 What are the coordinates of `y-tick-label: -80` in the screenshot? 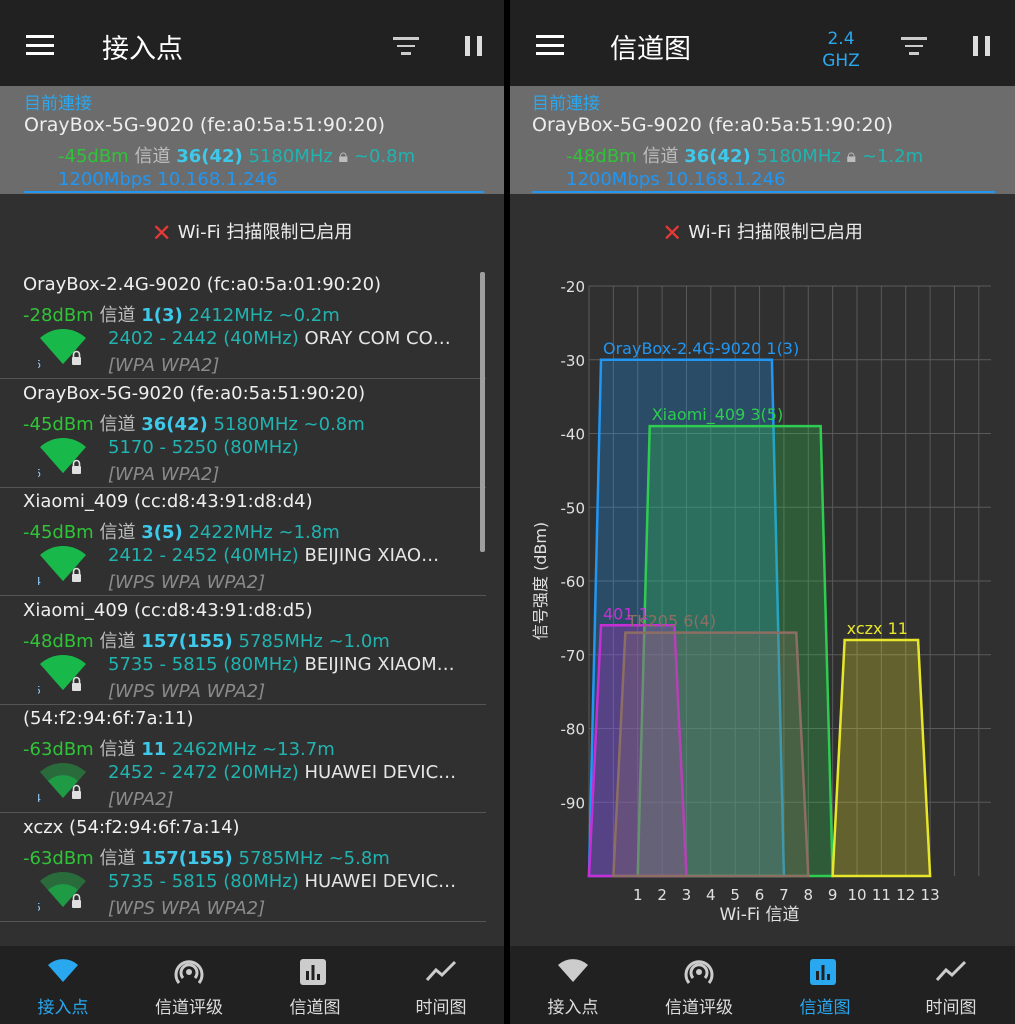 It's located at (573, 730).